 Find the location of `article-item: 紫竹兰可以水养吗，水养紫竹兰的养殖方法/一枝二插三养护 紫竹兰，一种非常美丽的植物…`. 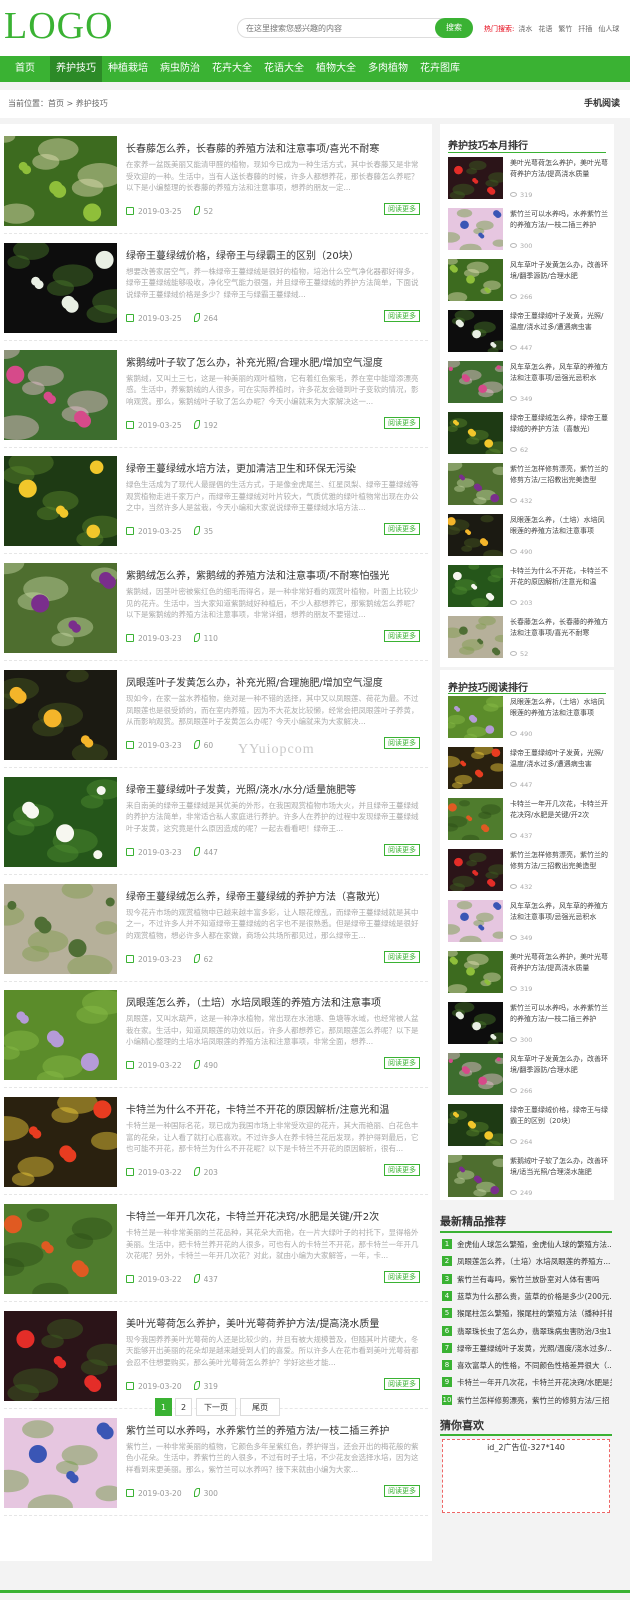

article-item: 紫竹兰可以水养吗，水养紫竹兰的养殖方法/一枝二插三养护 紫竹兰，一种非常美丽的植物… is located at coordinates (216, 1463).